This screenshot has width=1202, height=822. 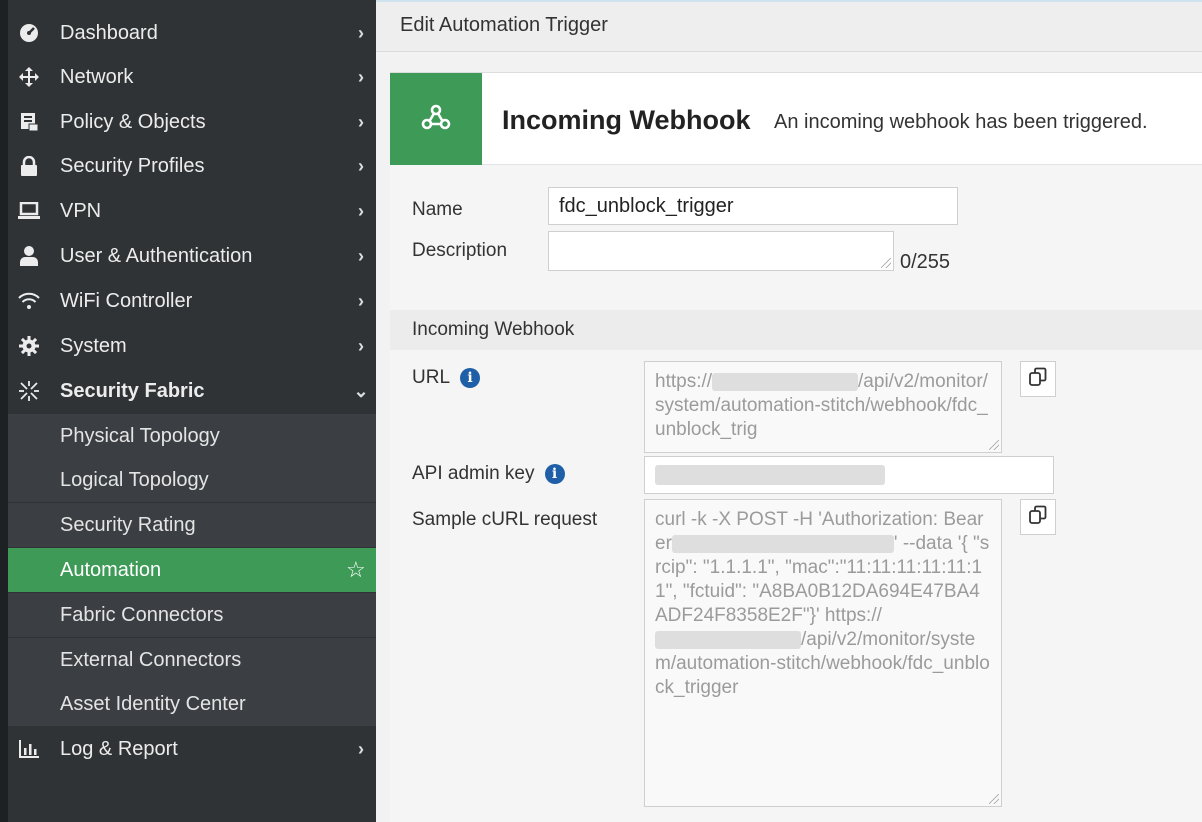 What do you see at coordinates (431, 377) in the screenshot?
I see `url-label-text: URL` at bounding box center [431, 377].